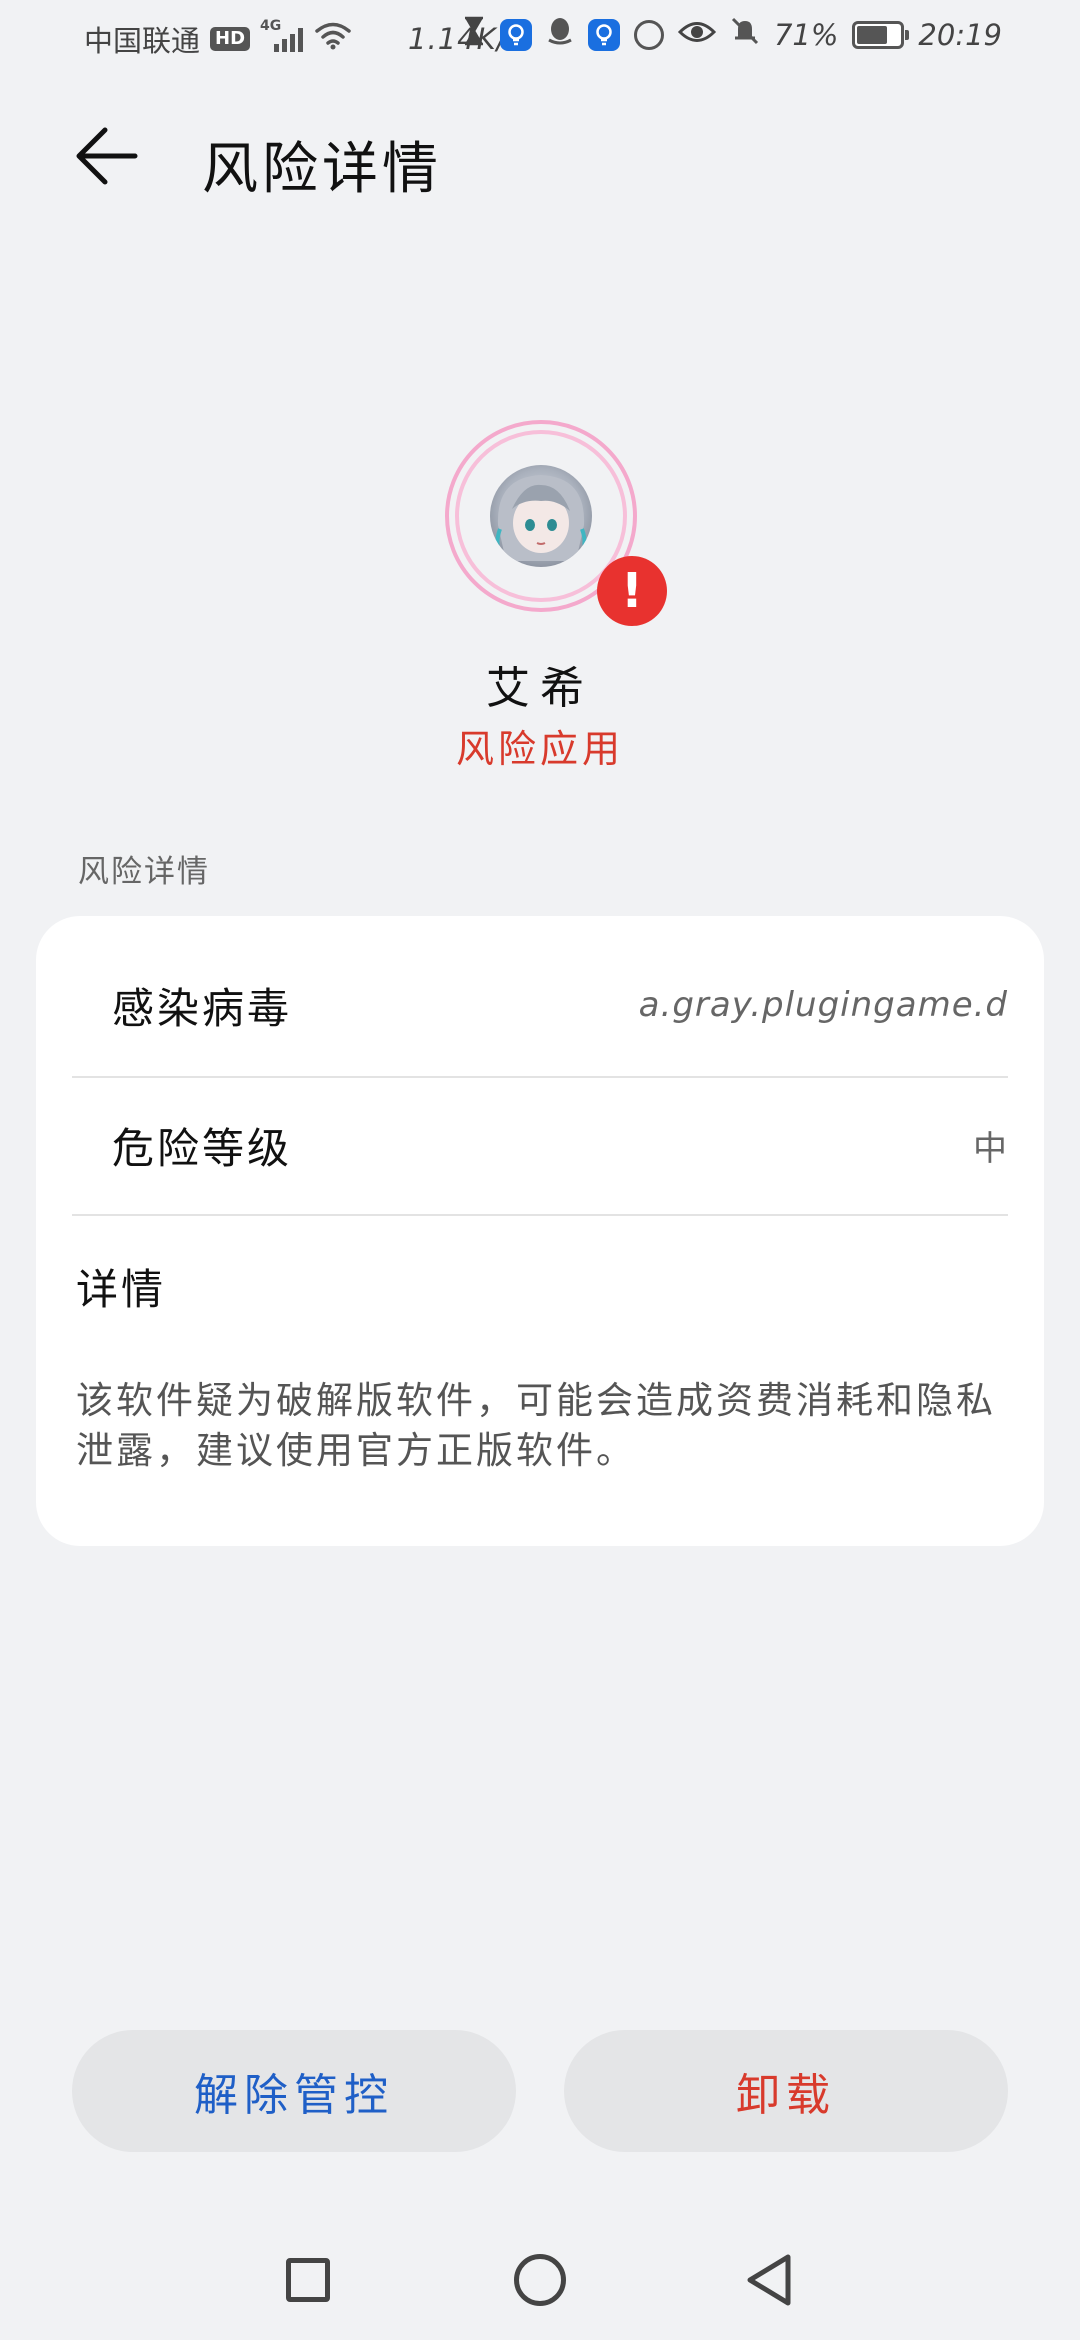 The image size is (1080, 2340). What do you see at coordinates (697, 35) in the screenshot?
I see `eye-icon` at bounding box center [697, 35].